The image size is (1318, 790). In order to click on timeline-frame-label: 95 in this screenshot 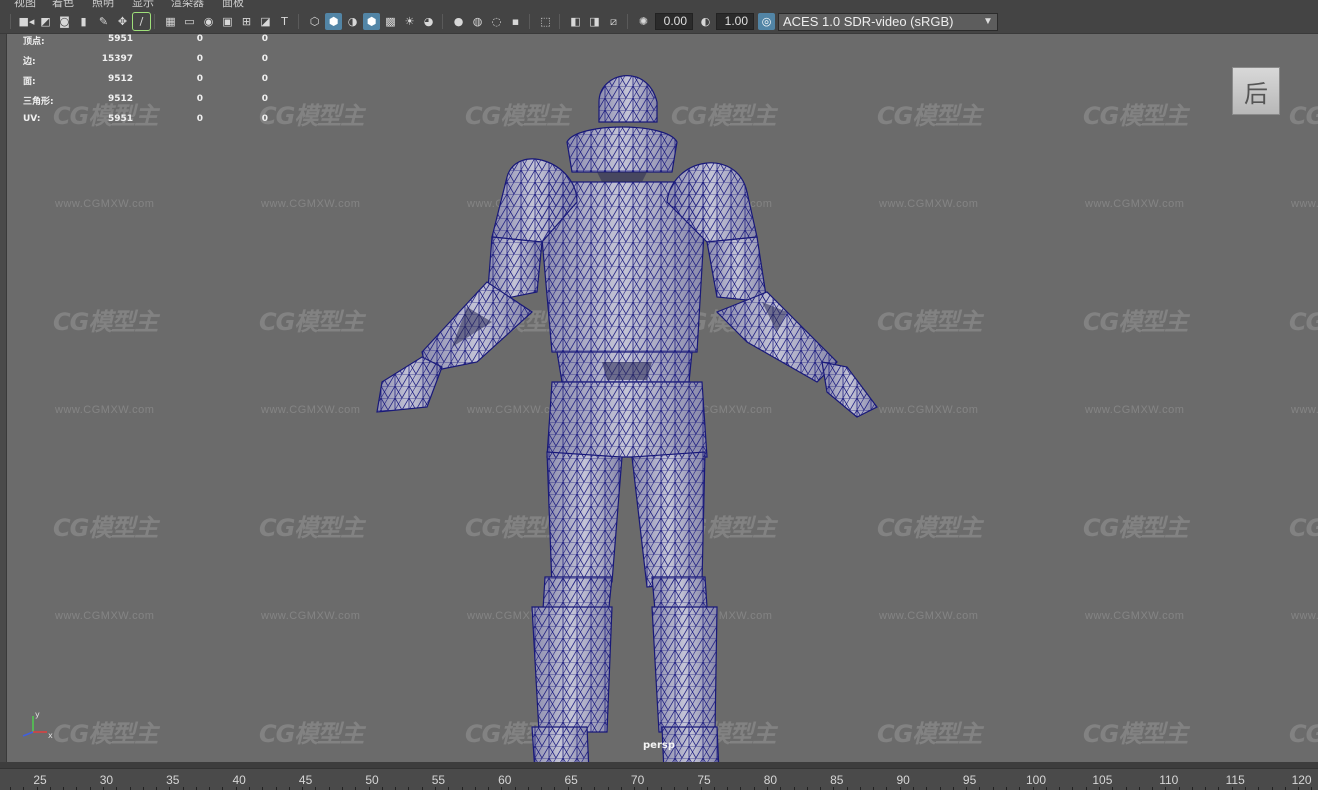, I will do `click(969, 780)`.